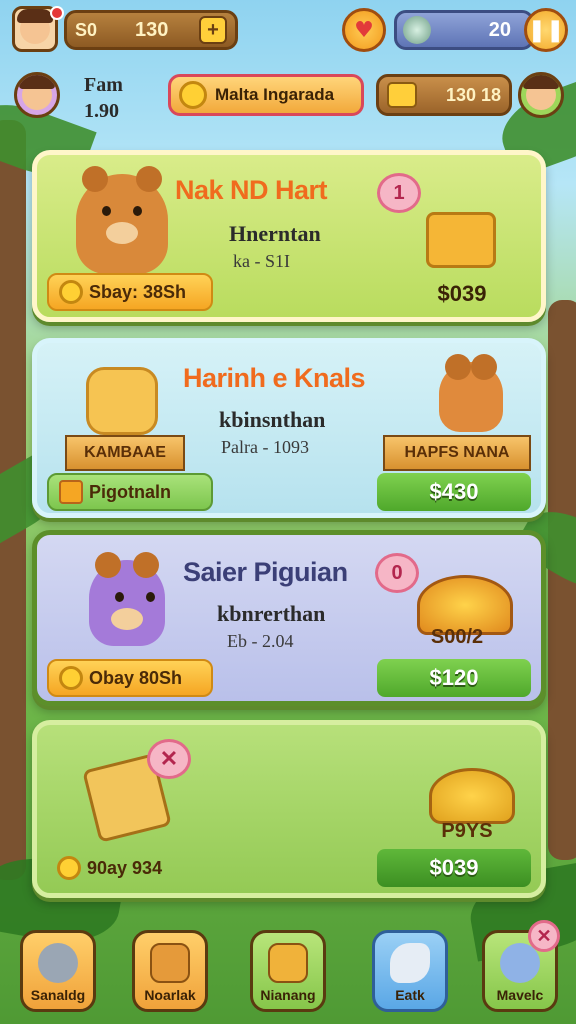  I want to click on reward-label: S00/2, so click(457, 636).